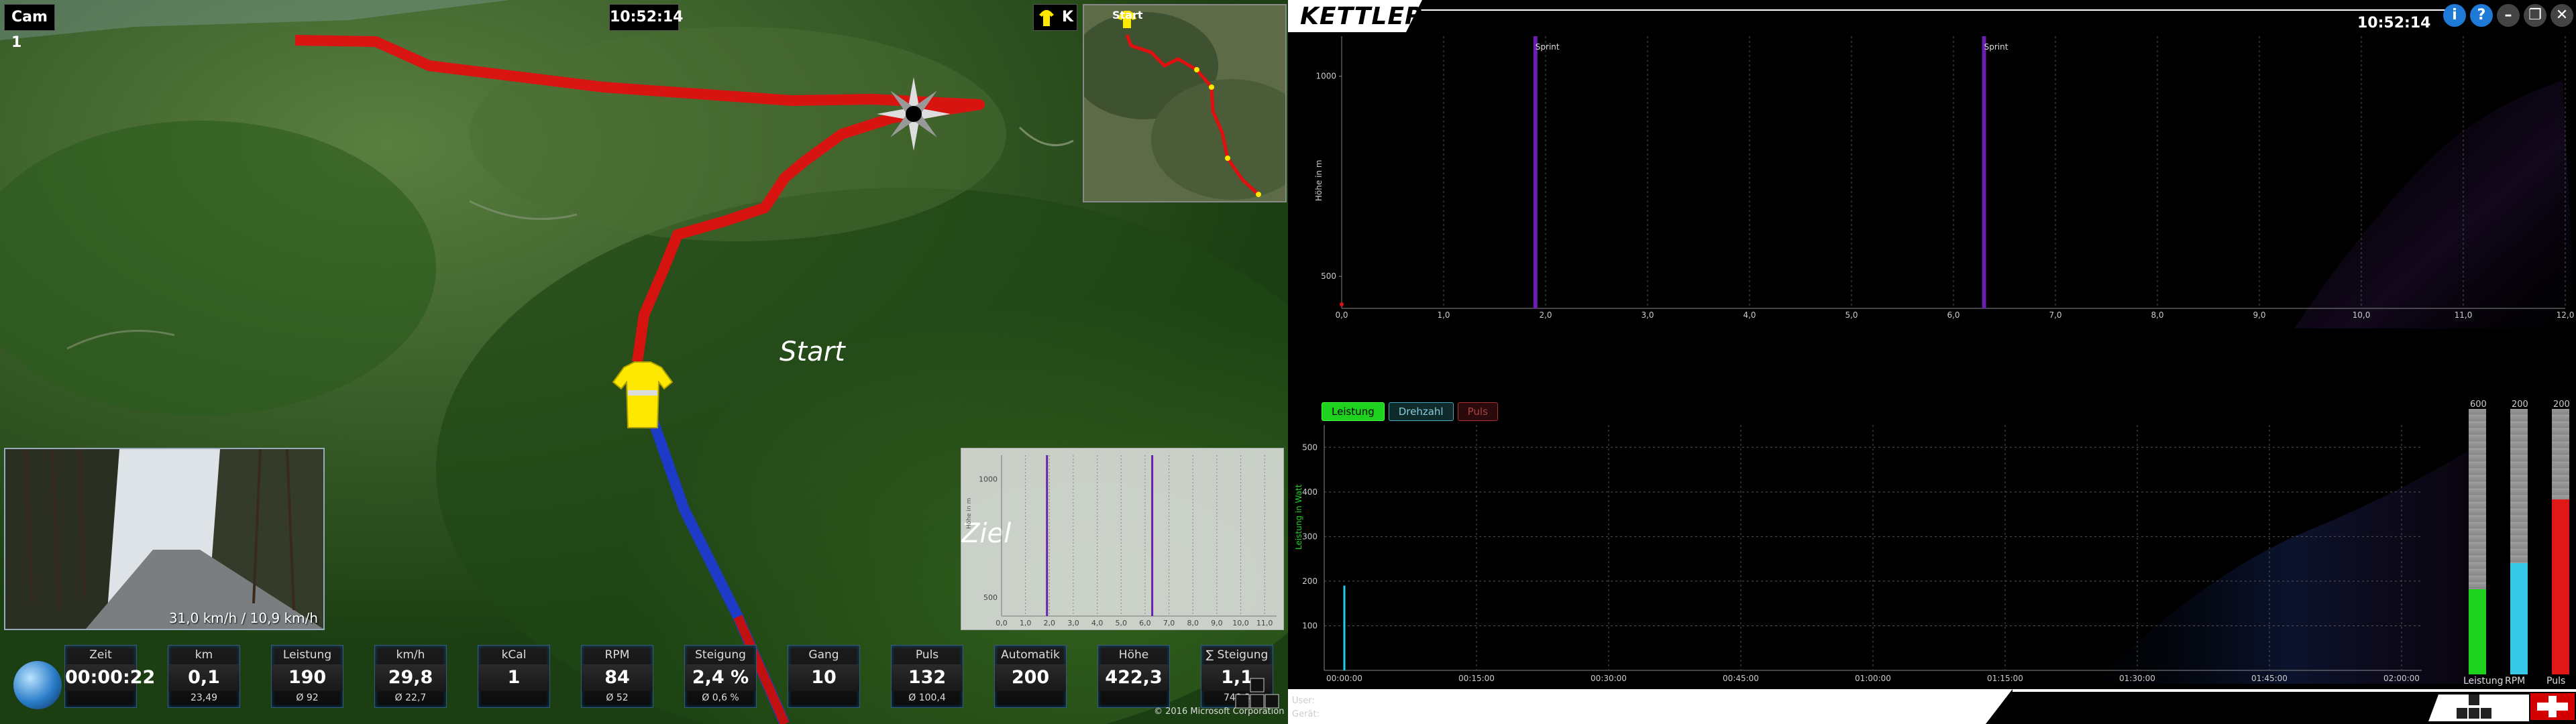 This screenshot has height=724, width=2576. What do you see at coordinates (1073, 623) in the screenshot?
I see `overlay-x-tick: 3,0` at bounding box center [1073, 623].